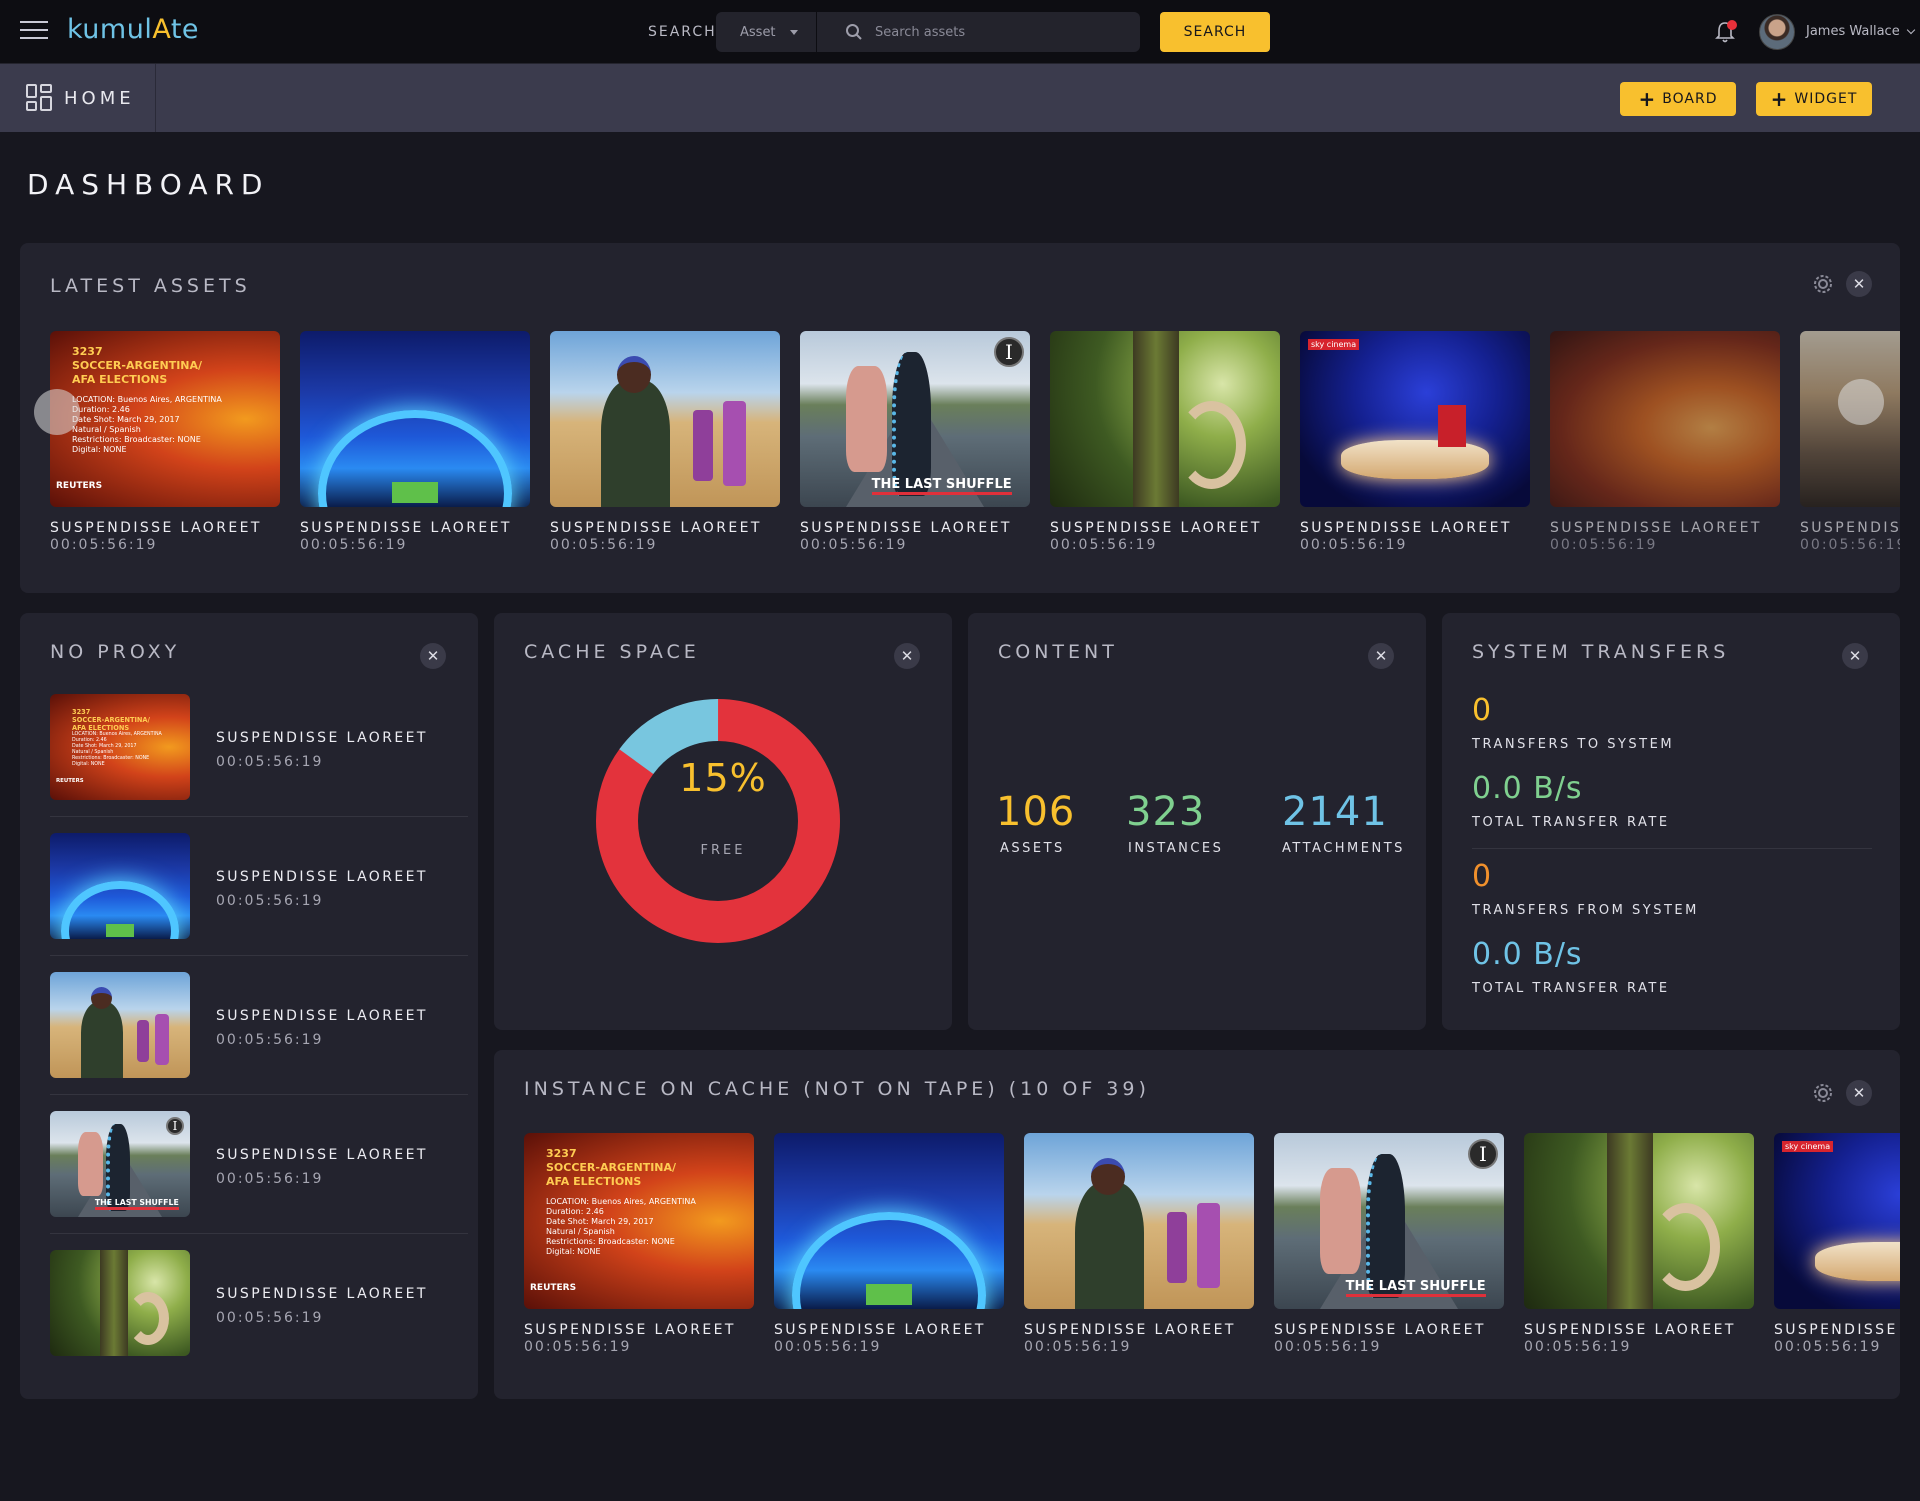 This screenshot has height=1501, width=1920. I want to click on panel-title: LATEST ASSETS, so click(150, 286).